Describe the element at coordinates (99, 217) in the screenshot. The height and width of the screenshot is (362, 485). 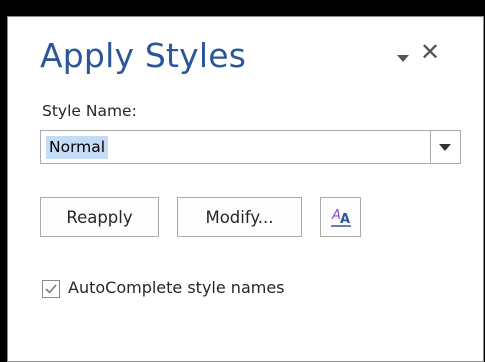
I see `reapply-button: Reapply` at that location.